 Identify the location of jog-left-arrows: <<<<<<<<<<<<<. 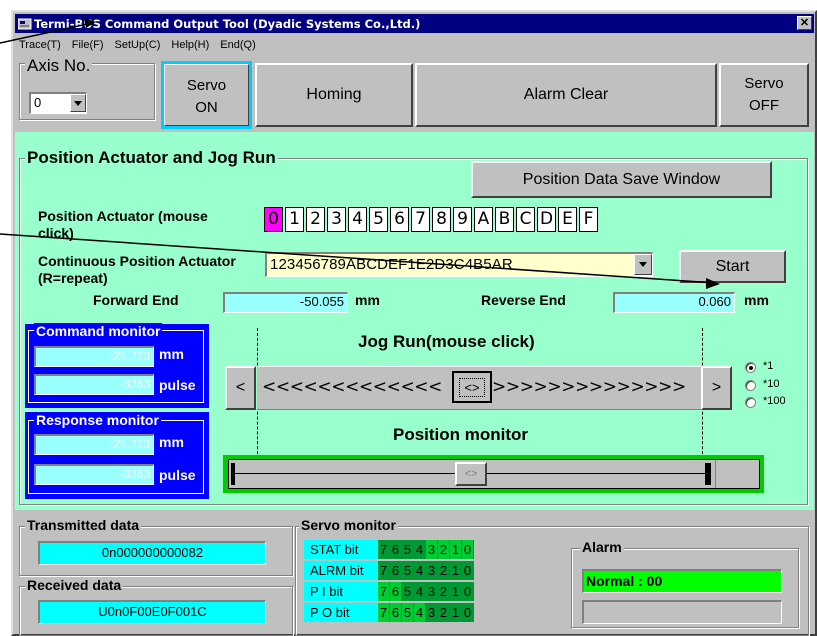
(352, 387).